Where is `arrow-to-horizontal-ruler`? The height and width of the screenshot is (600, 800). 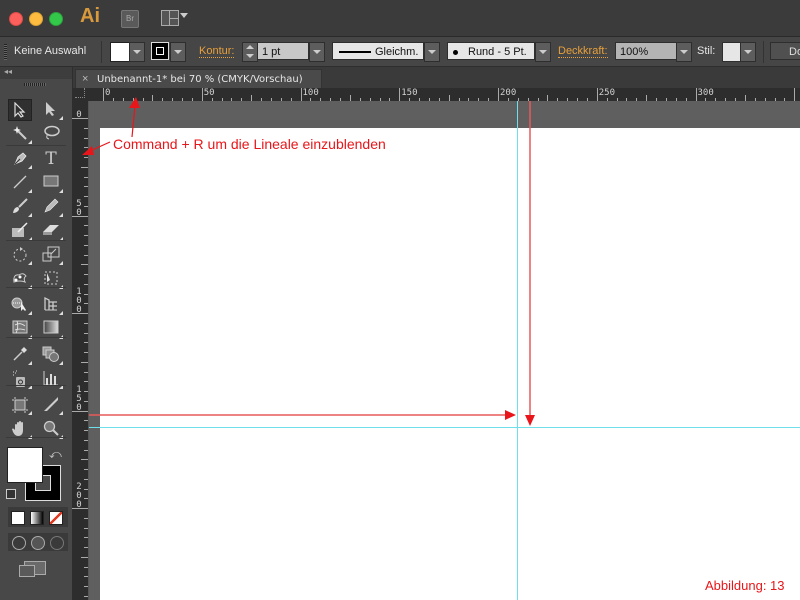
arrow-to-horizontal-ruler is located at coordinates (134, 117).